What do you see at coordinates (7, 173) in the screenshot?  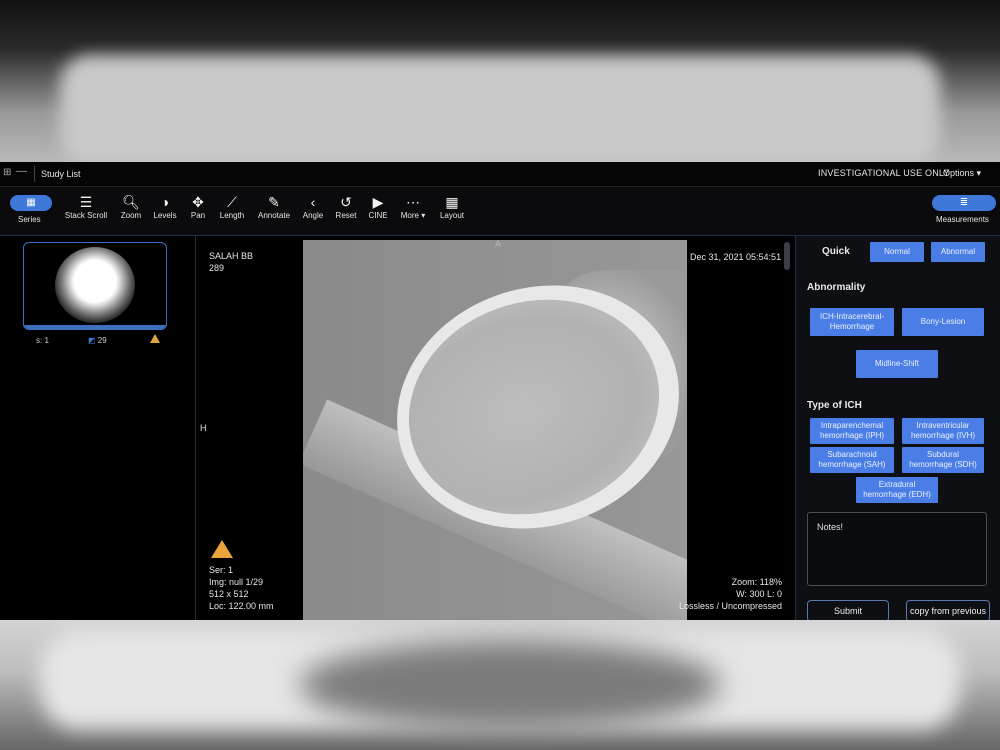 I see `app-grid-icon: ⊞` at bounding box center [7, 173].